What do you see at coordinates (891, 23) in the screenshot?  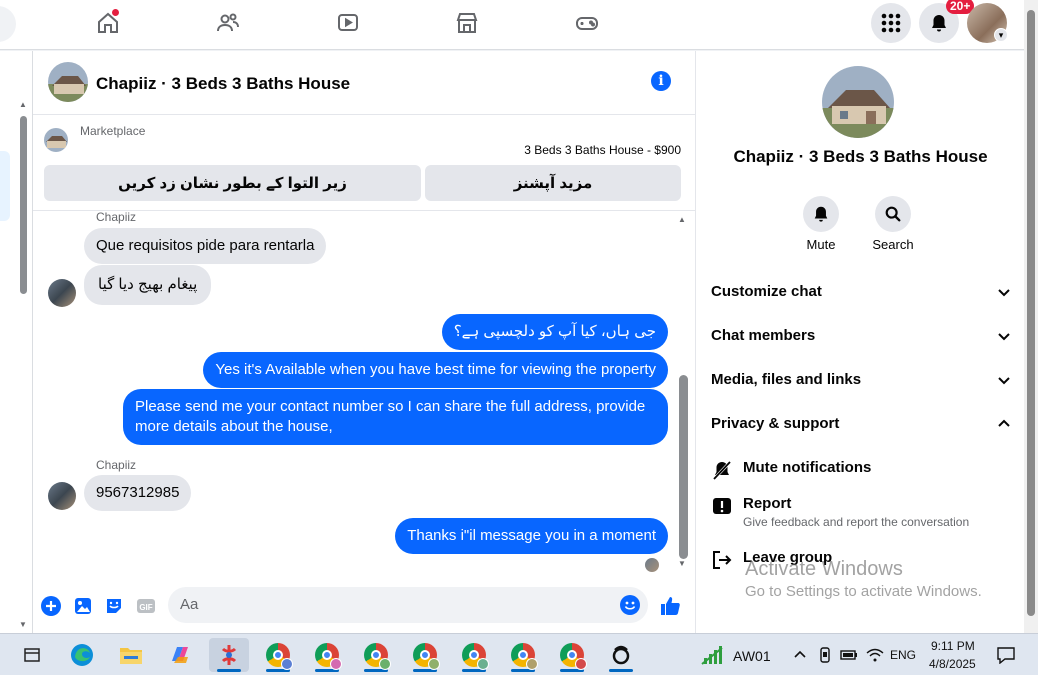 I see `menu-grid-icon` at bounding box center [891, 23].